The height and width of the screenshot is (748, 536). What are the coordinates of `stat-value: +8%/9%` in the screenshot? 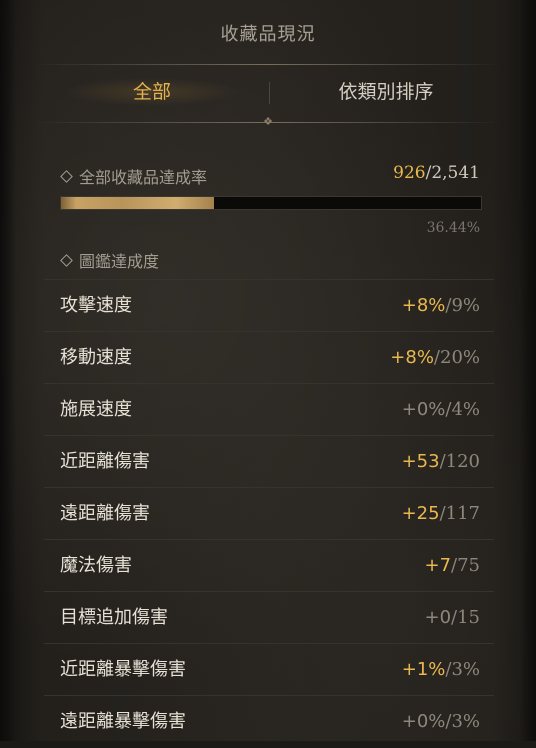 It's located at (441, 306).